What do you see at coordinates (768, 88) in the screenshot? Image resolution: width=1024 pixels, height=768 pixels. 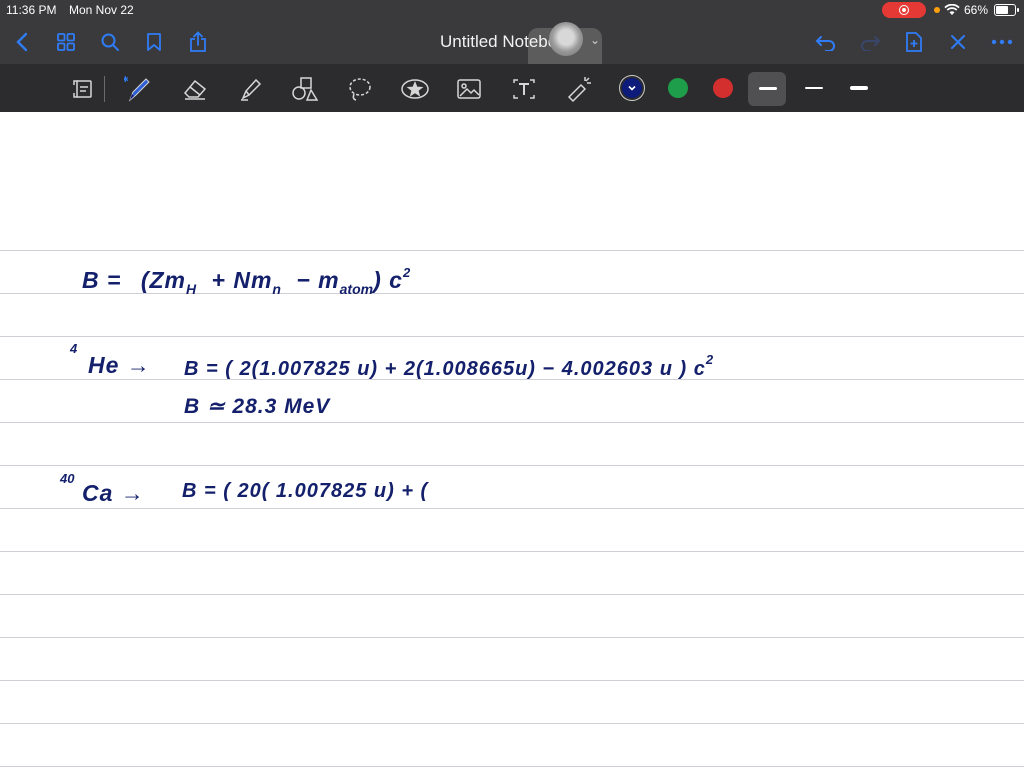 I see `stroke-size-thin` at bounding box center [768, 88].